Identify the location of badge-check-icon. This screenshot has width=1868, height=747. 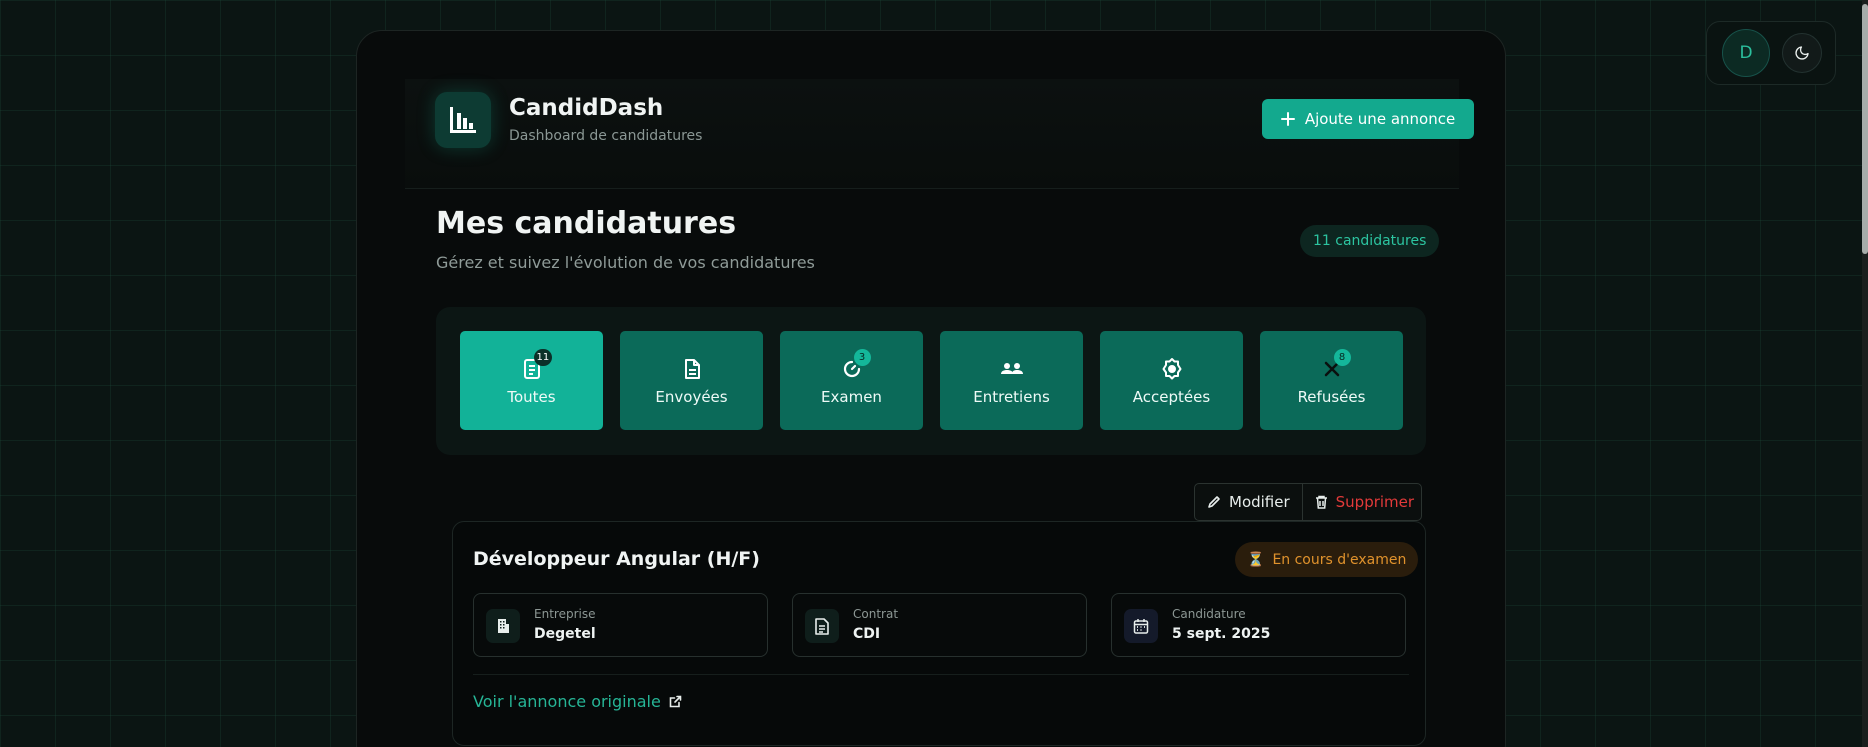
(1171, 369).